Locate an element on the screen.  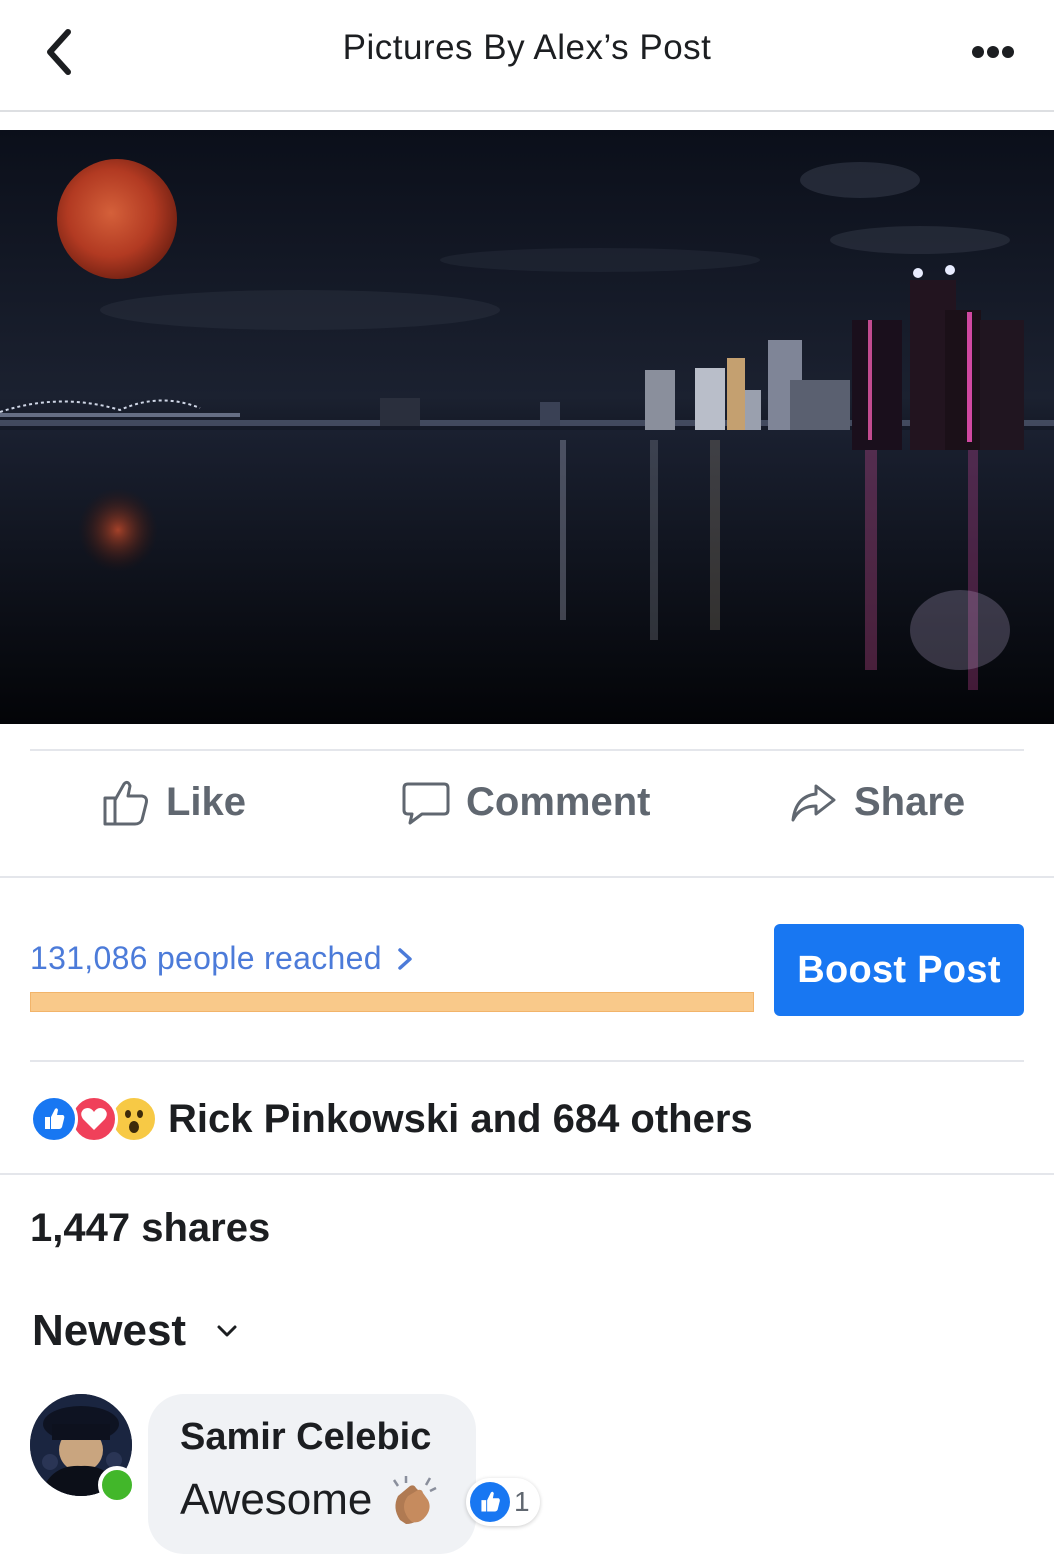
clapping-hands-icon is located at coordinates (415, 1500).